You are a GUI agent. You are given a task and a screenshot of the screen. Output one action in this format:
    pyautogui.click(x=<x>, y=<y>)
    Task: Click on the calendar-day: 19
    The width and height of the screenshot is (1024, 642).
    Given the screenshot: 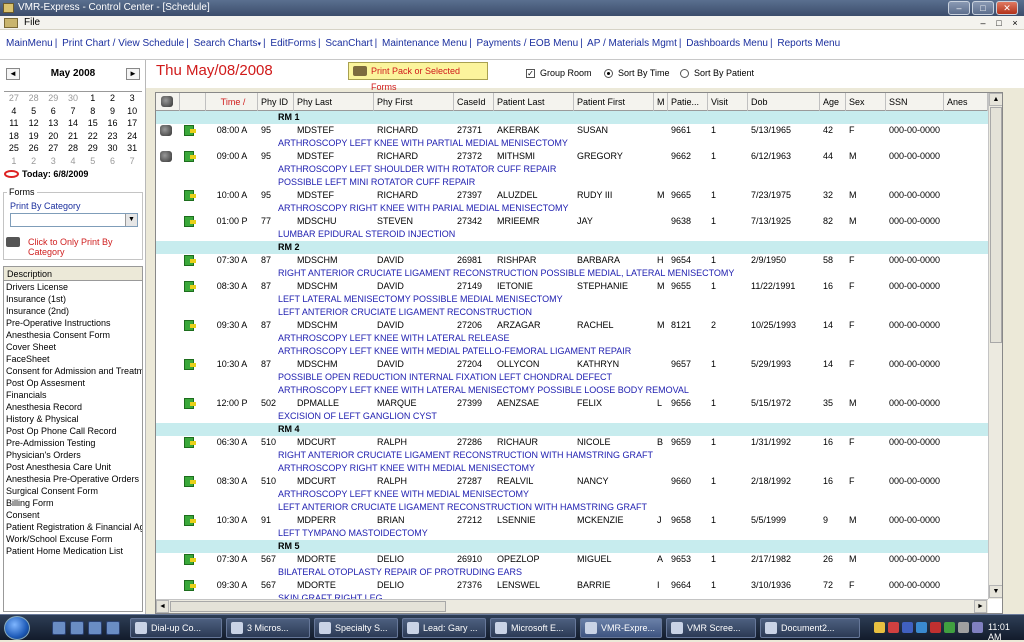 What is the action you would take?
    pyautogui.click(x=34, y=136)
    